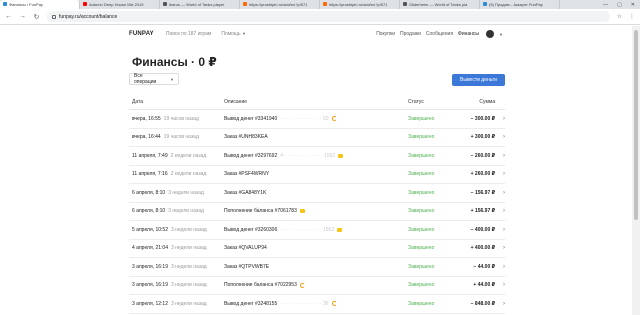  I want to click on row-description: Заказ #QTPVWB7E, so click(247, 266).